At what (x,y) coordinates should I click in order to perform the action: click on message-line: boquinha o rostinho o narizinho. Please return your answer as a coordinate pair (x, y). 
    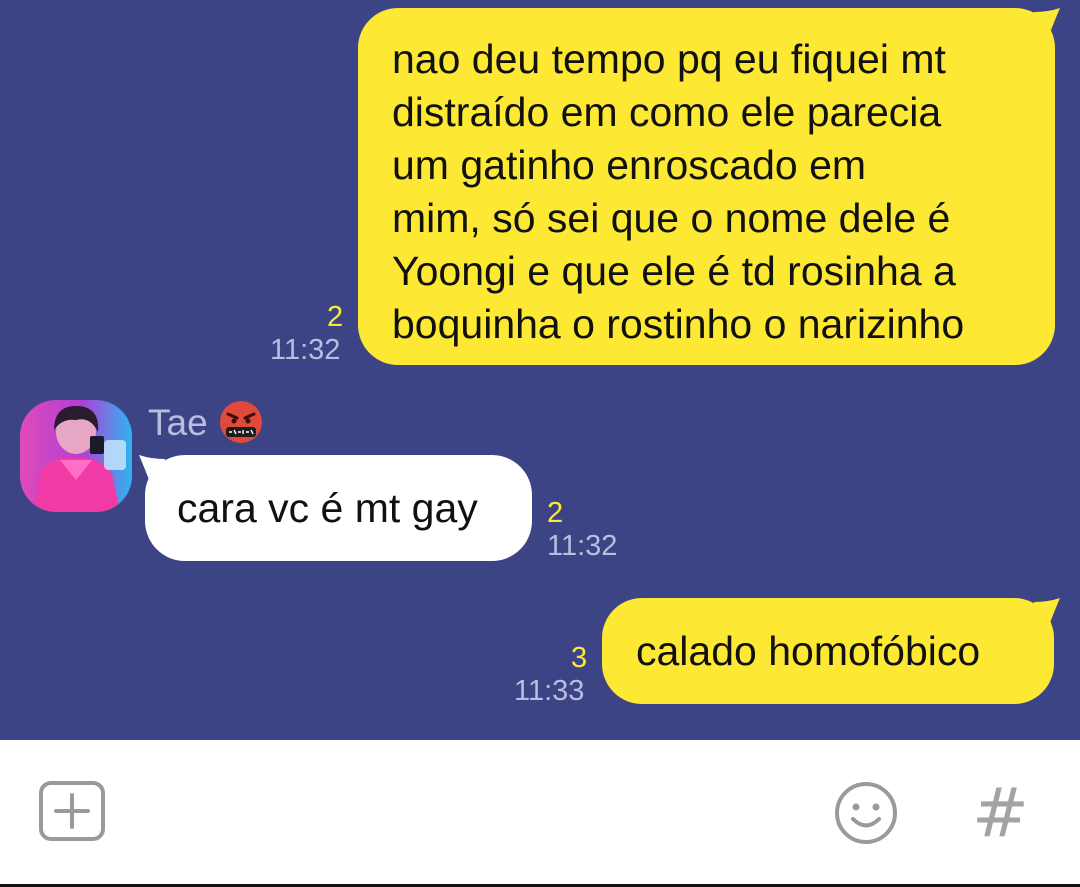
    Looking at the image, I should click on (678, 324).